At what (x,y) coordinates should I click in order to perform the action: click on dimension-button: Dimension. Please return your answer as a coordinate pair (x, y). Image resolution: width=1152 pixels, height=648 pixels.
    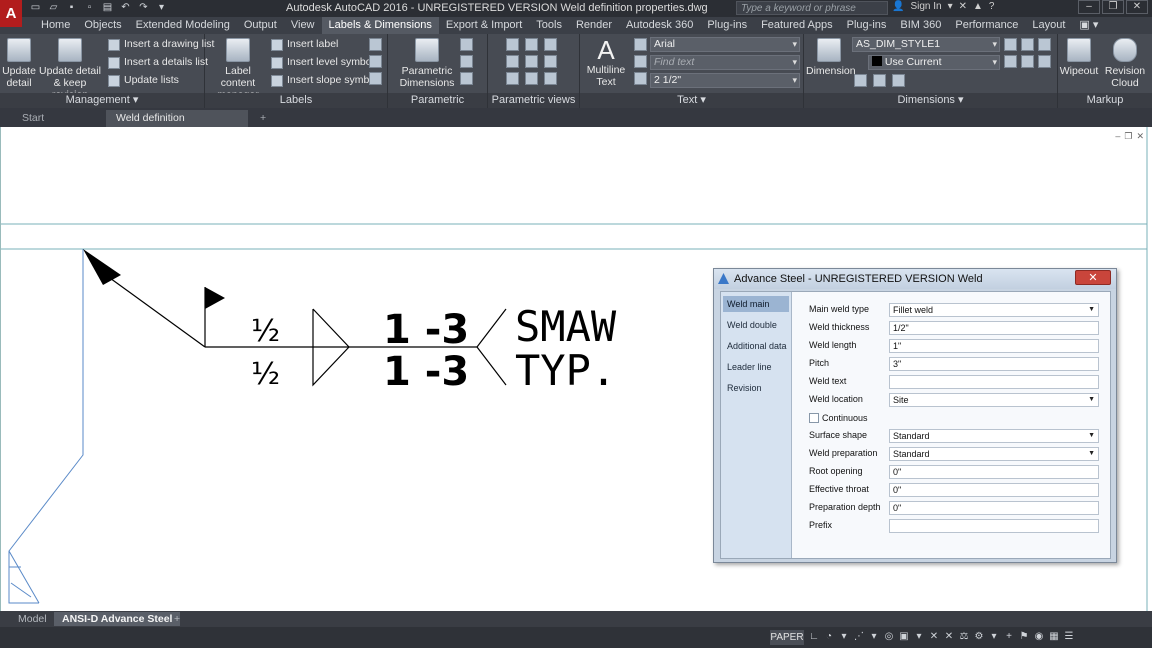
    Looking at the image, I should click on (831, 56).